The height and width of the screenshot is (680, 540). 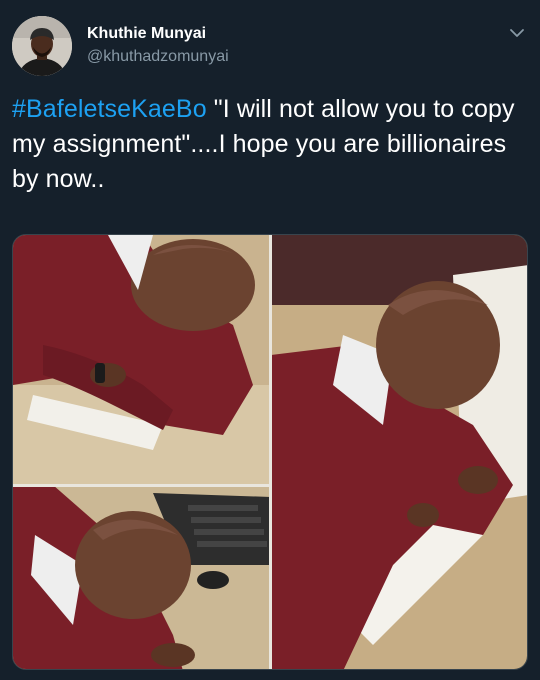 I want to click on photo-panel-bottom-left, so click(x=142, y=577).